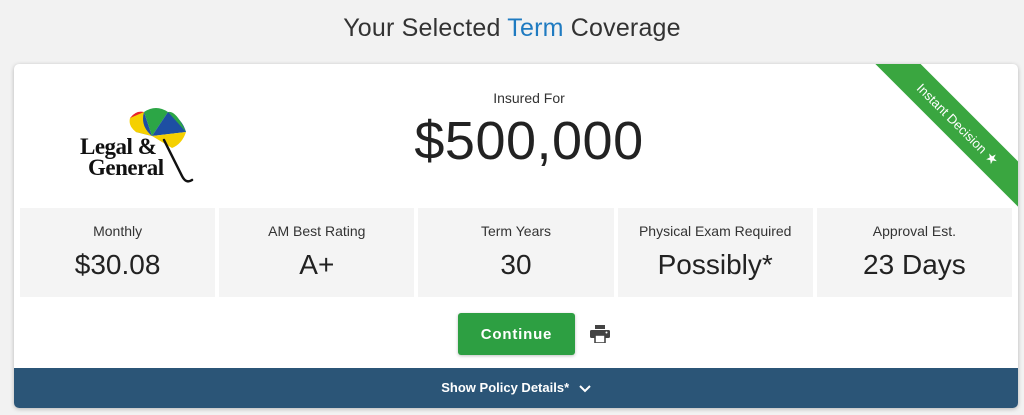 This screenshot has width=1024, height=415. I want to click on stat-monthly: Monthly $30.08, so click(118, 252).